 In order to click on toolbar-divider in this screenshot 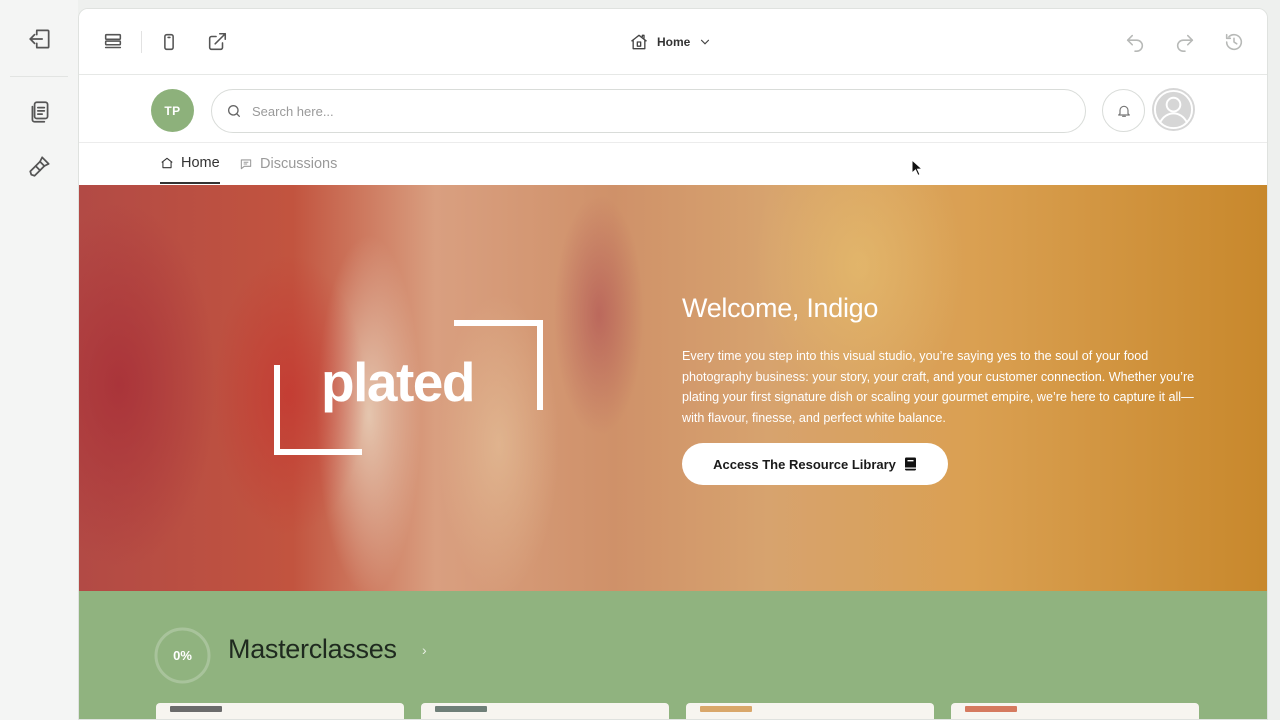, I will do `click(141, 42)`.